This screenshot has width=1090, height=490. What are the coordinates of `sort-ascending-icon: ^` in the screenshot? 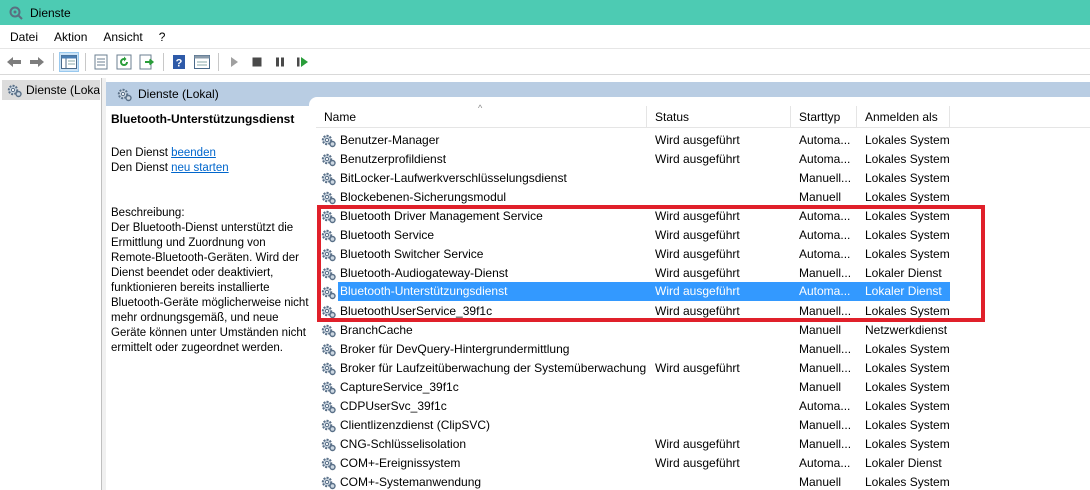 It's located at (480, 108).